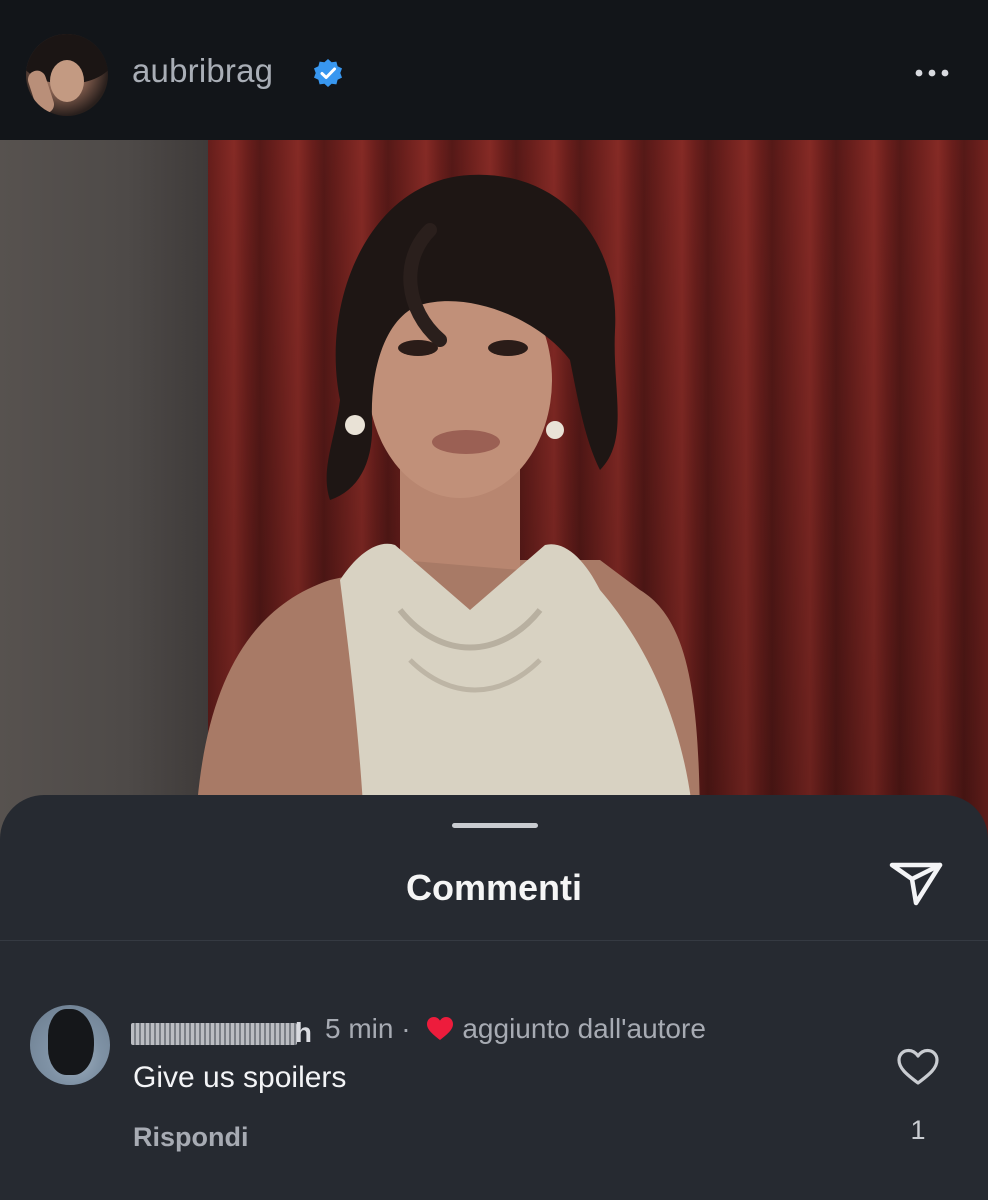 This screenshot has height=1200, width=988. I want to click on sheet-drag-handle, so click(495, 825).